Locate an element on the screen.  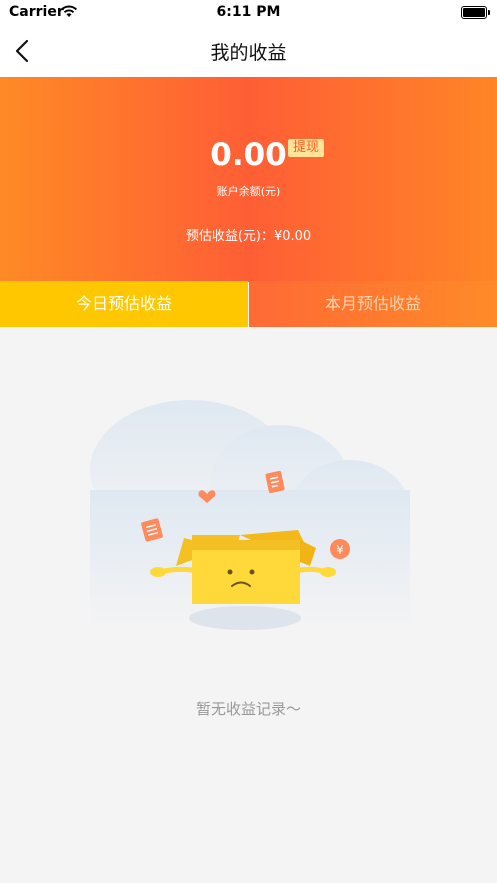
account-balance: 0.00 is located at coordinates (248, 155).